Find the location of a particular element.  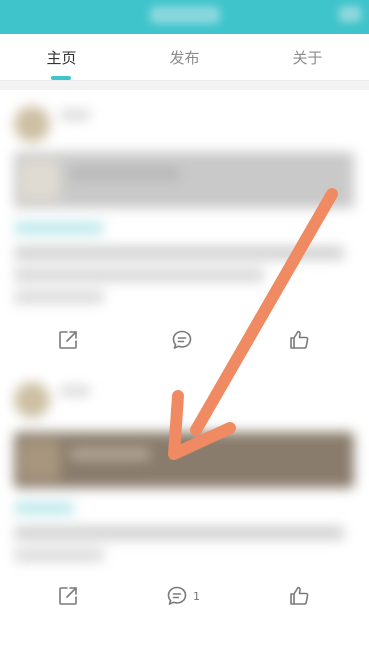

tab-bar: 主页 发布 关于 is located at coordinates (184, 57).